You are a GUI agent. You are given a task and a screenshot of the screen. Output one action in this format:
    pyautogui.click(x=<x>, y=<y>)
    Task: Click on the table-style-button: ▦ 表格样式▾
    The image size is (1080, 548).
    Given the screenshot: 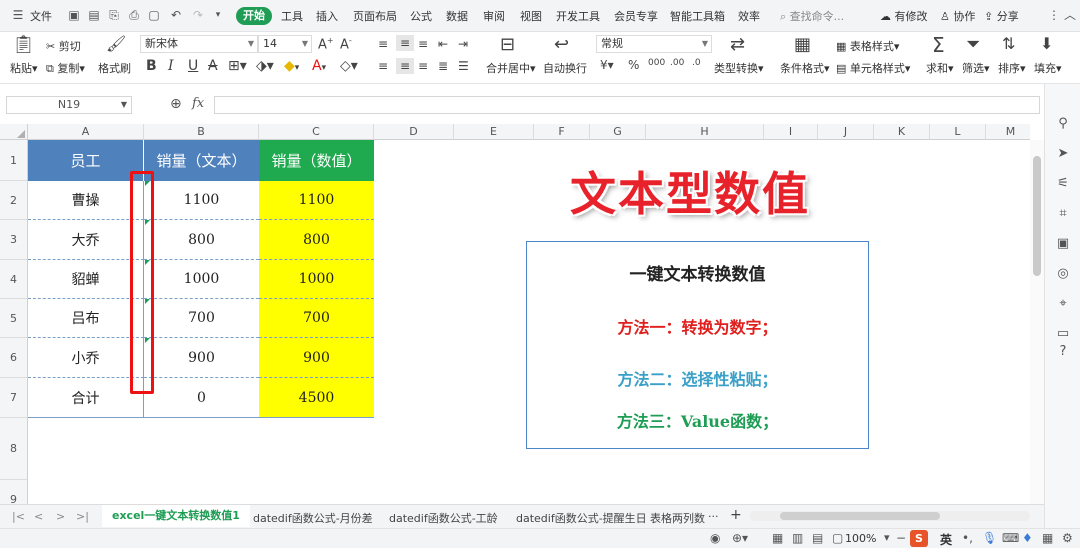 What is the action you would take?
    pyautogui.click(x=867, y=46)
    